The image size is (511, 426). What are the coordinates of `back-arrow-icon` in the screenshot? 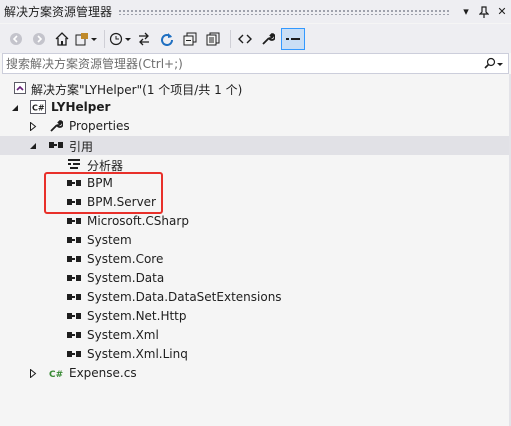 It's located at (16, 38).